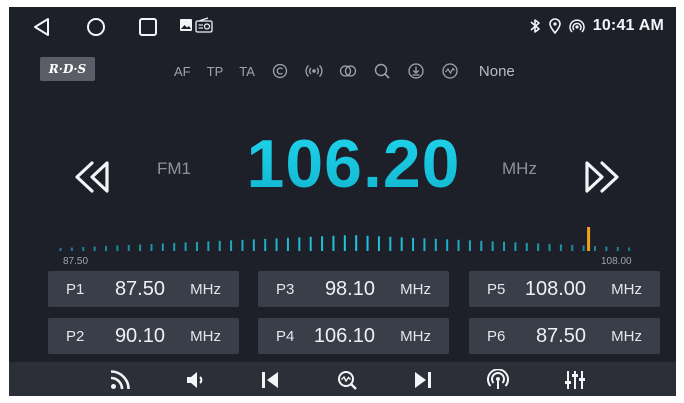 The width and height of the screenshot is (684, 403). Describe the element at coordinates (67, 69) in the screenshot. I see `rds-badge: R·D·S` at that location.